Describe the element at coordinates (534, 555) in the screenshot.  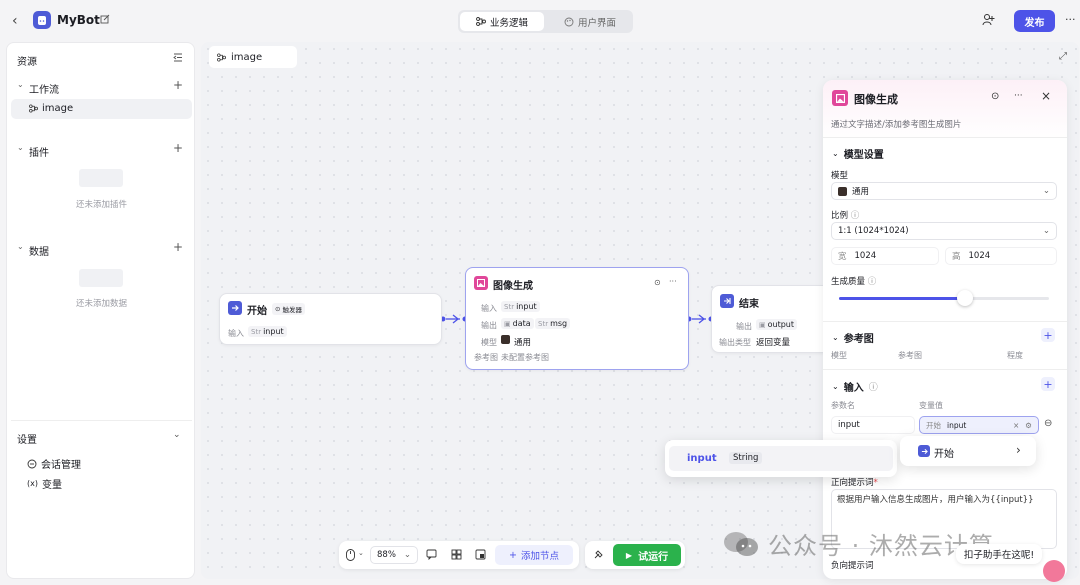
I see `add-node-button: + 添加节点` at that location.